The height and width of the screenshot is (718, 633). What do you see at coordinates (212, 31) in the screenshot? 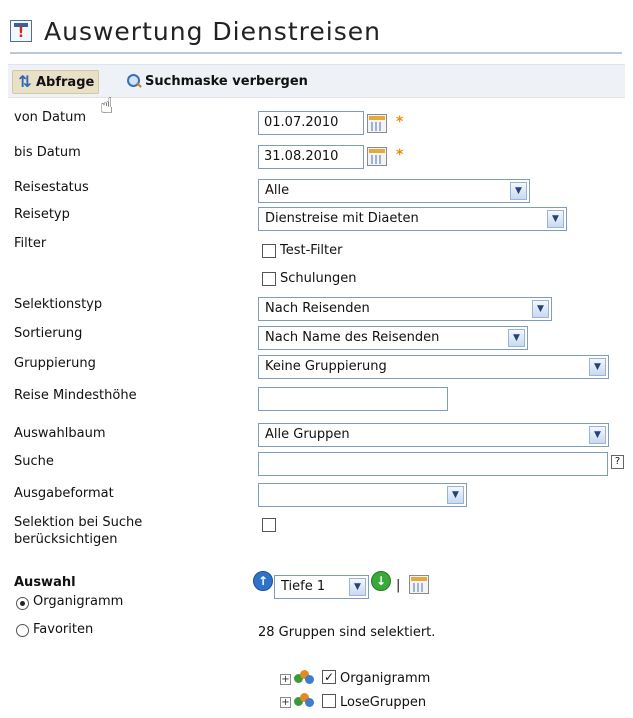
I see `page-title: Auswertung Dienstreisen` at bounding box center [212, 31].